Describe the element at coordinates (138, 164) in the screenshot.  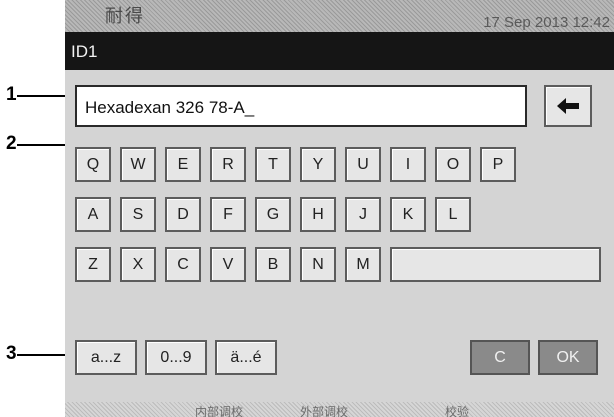
I see `key-w: W` at that location.